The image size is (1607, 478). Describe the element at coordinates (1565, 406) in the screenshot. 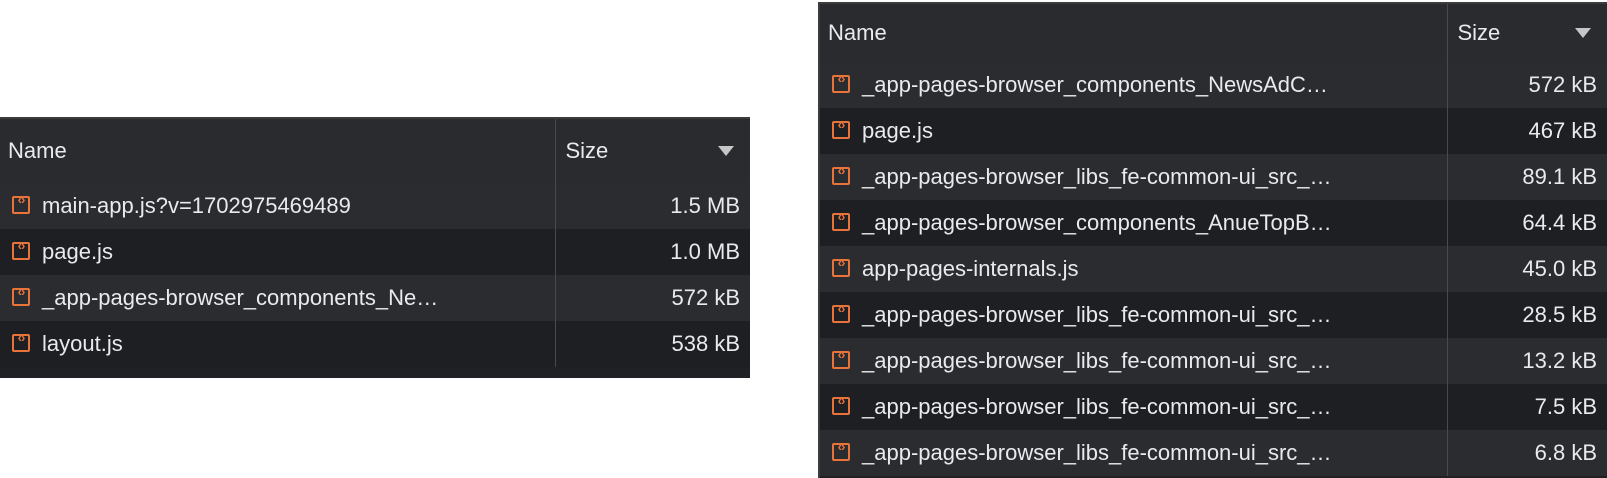

I see `request-size: 7.5 kB` at that location.